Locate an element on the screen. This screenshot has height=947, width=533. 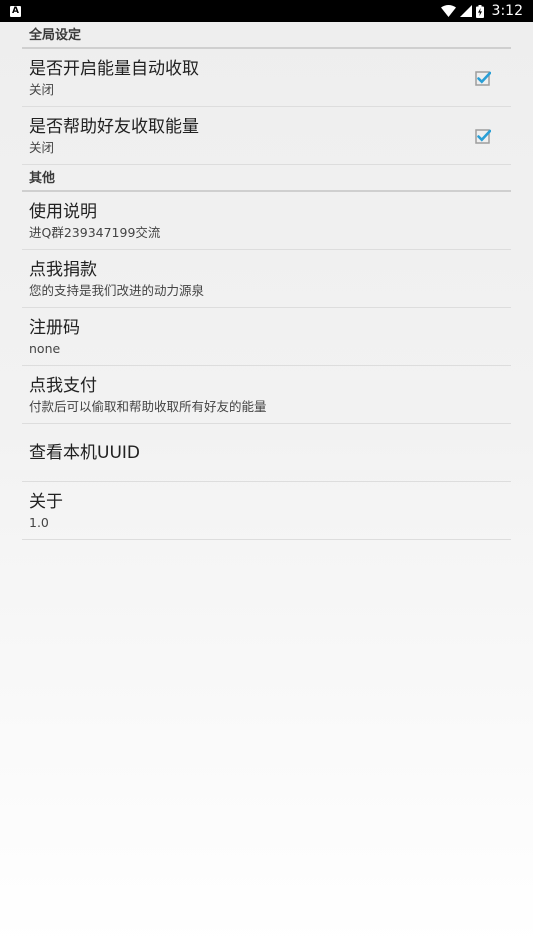
category-global-settings: 全局设定 is located at coordinates (266, 35).